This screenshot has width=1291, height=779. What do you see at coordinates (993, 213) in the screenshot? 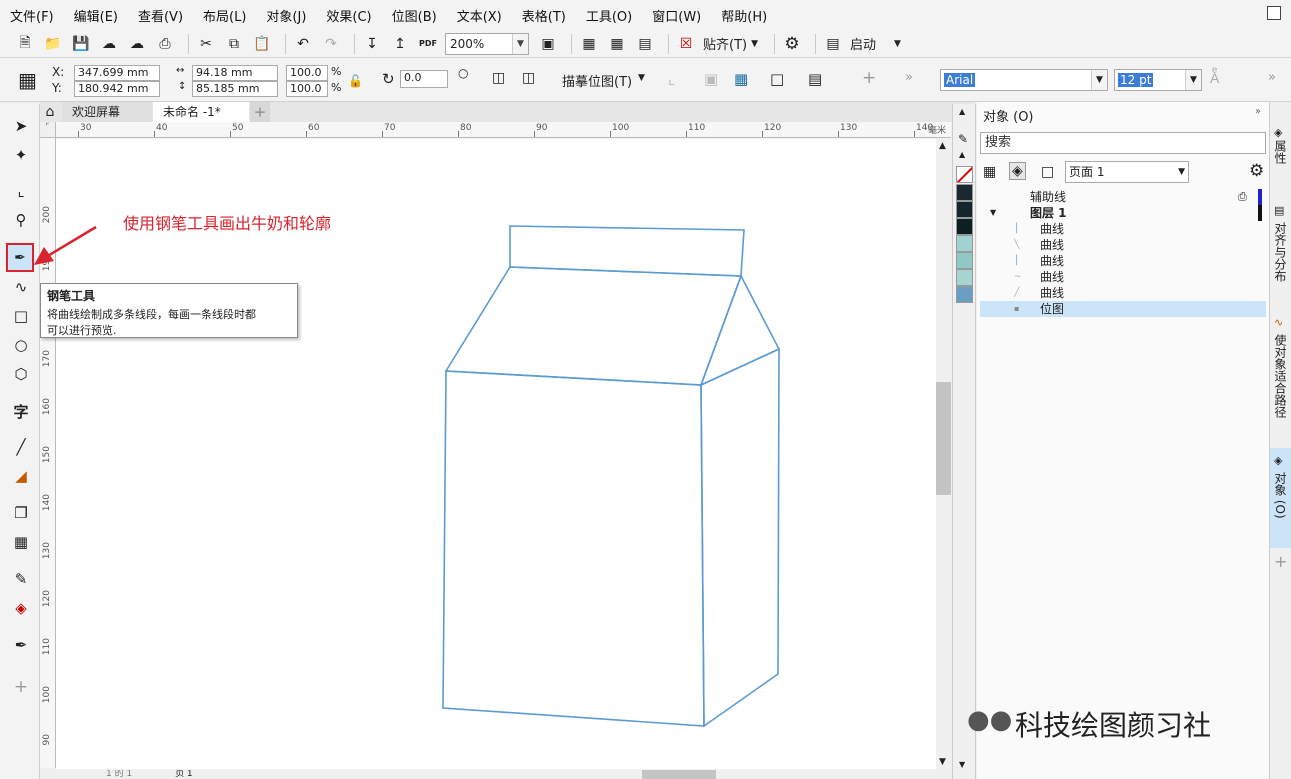
I see `expand-arrow-icon: ▼` at bounding box center [993, 213].